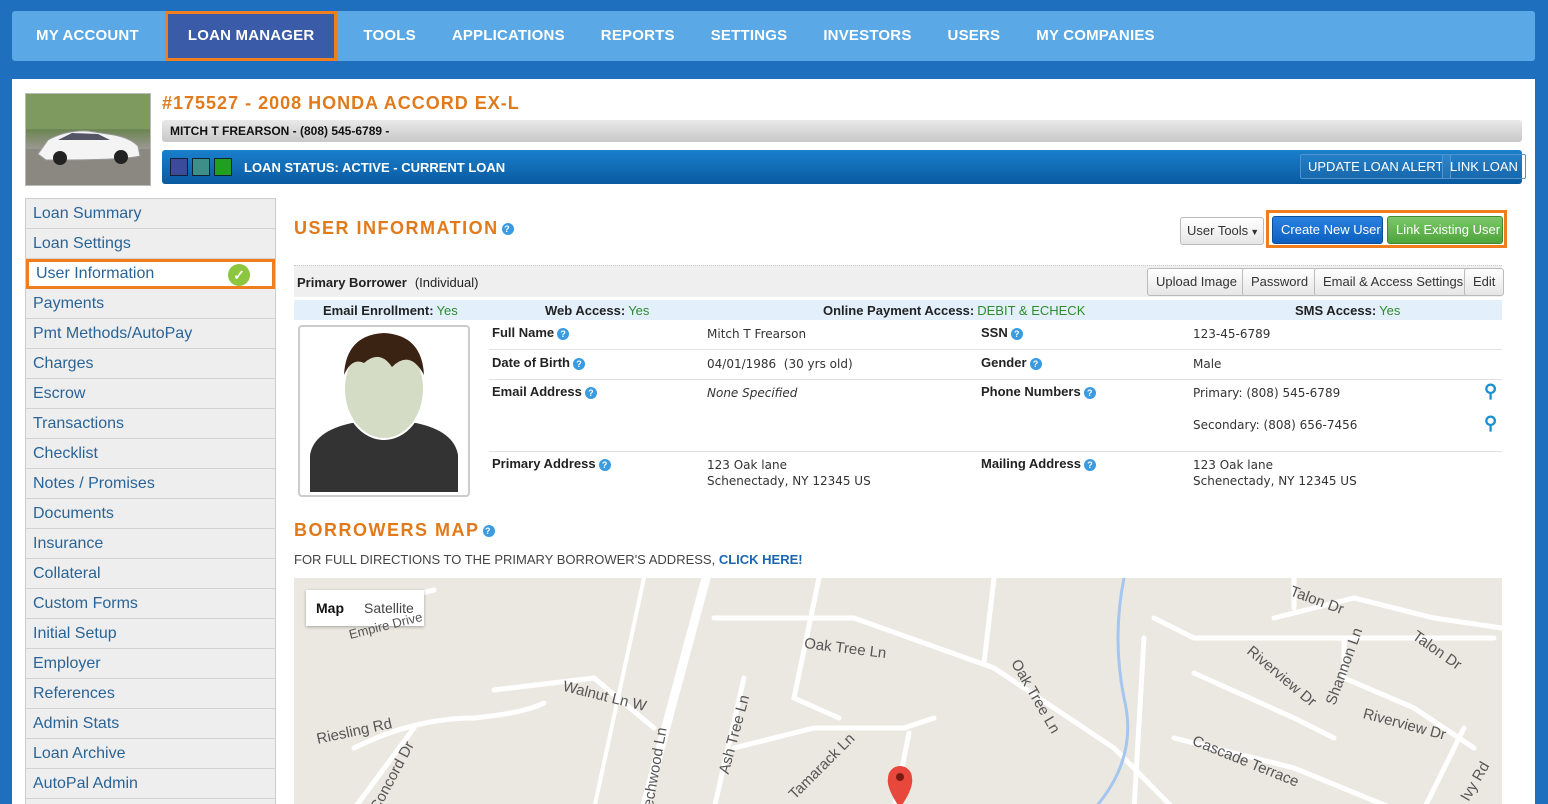 The image size is (1548, 804). Describe the element at coordinates (757, 334) in the screenshot. I see `full-name-value: Mitch T Frearson` at that location.